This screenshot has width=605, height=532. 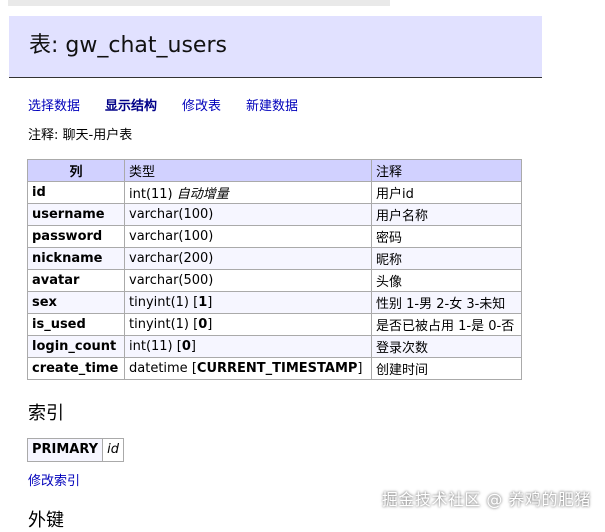 What do you see at coordinates (248, 346) in the screenshot?
I see `field-type: int(11) [0]` at bounding box center [248, 346].